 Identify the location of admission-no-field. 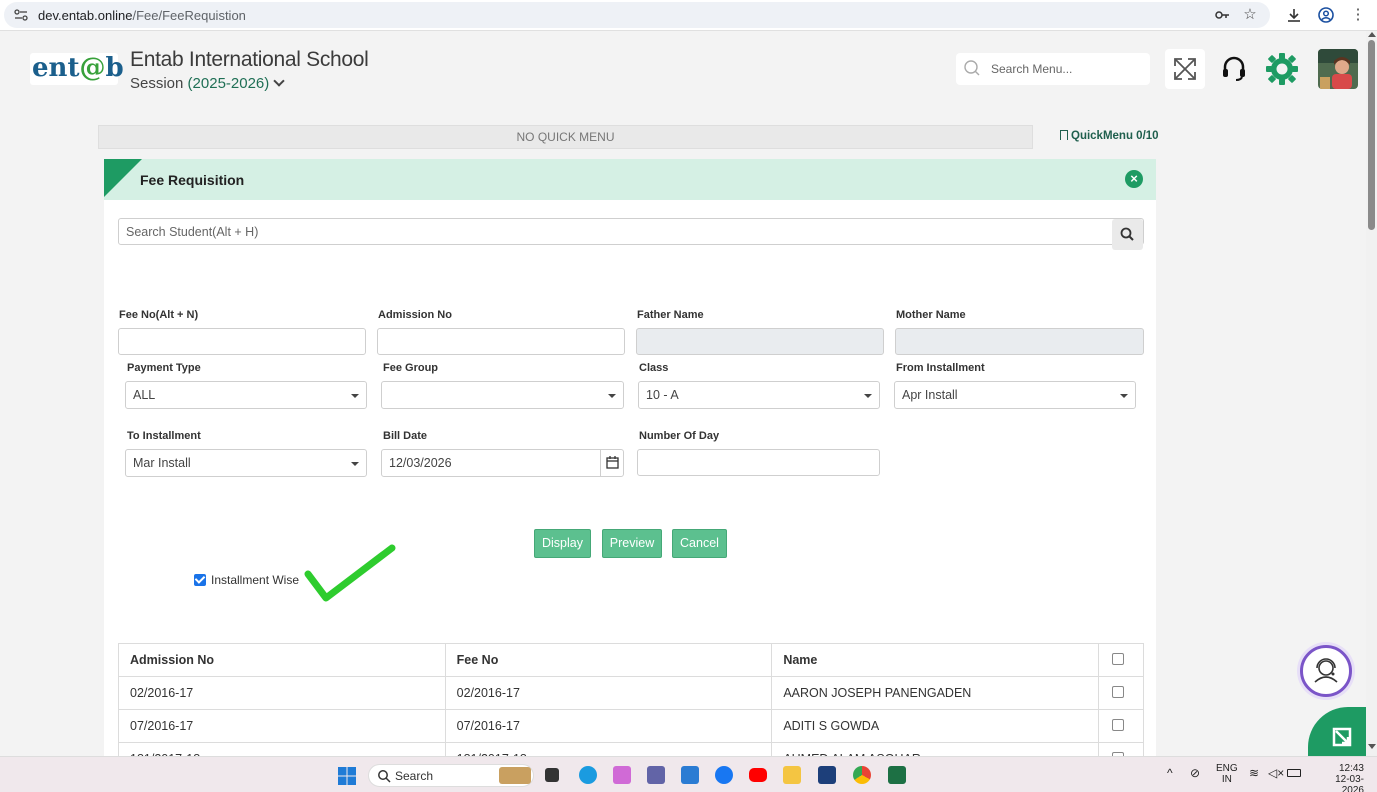
(501, 341).